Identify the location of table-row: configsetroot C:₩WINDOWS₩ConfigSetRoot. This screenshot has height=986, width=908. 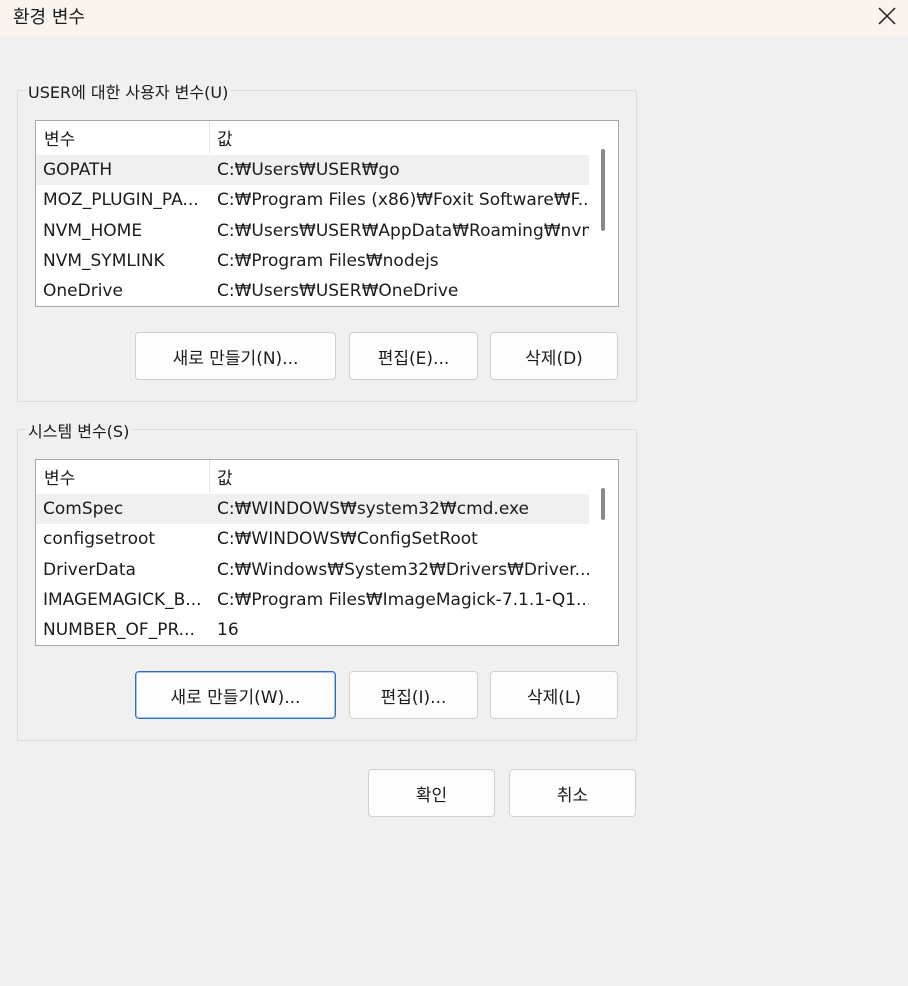
(312, 539).